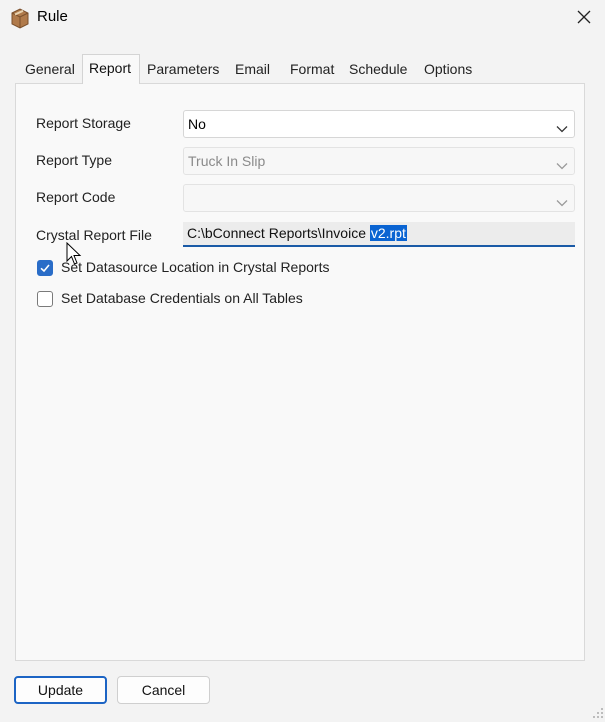  What do you see at coordinates (448, 69) in the screenshot?
I see `tab-options: Options` at bounding box center [448, 69].